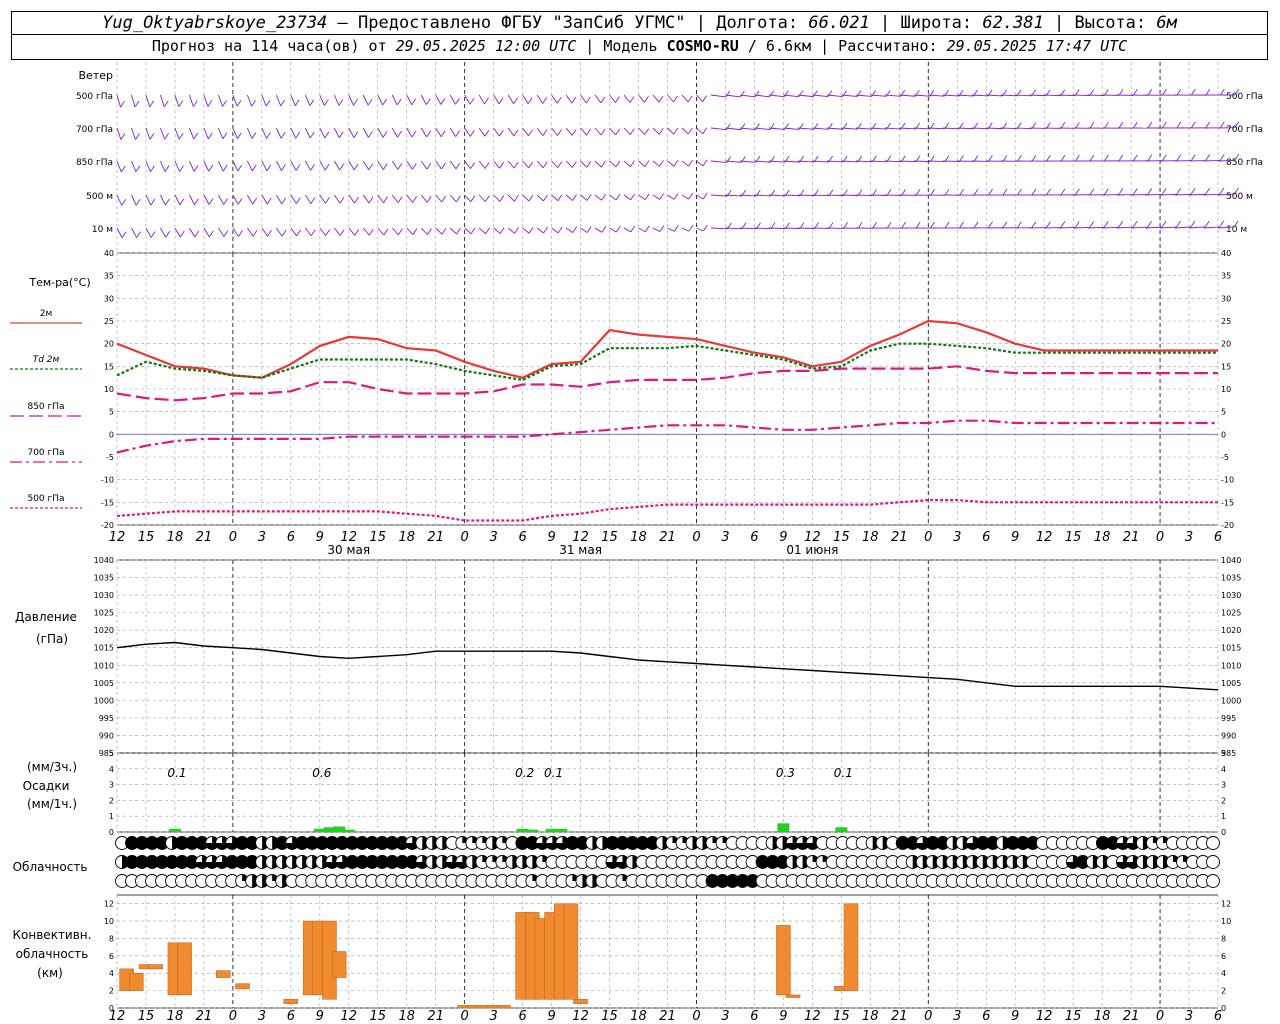  I want to click on temp-ytick-left: 30, so click(109, 298).